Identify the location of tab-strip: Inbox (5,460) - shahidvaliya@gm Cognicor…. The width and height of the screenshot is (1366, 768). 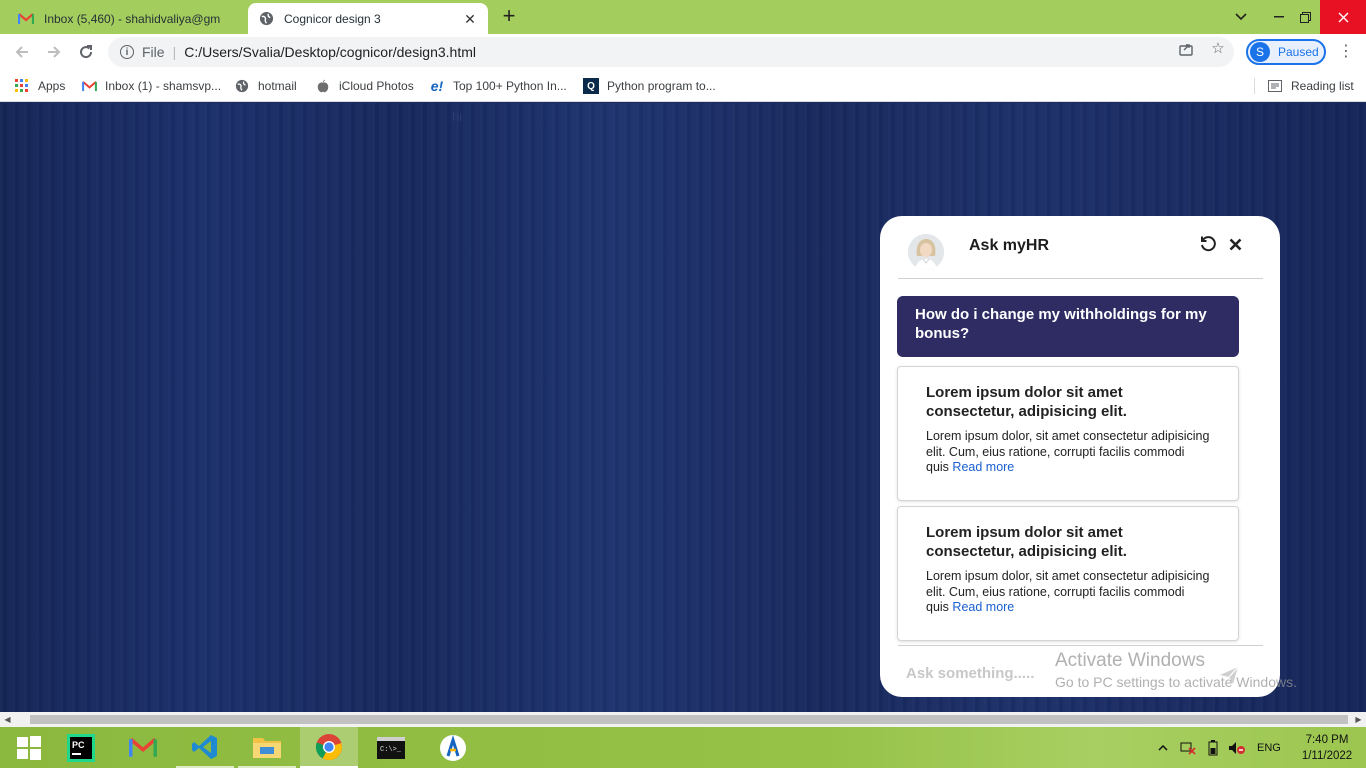
(683, 17).